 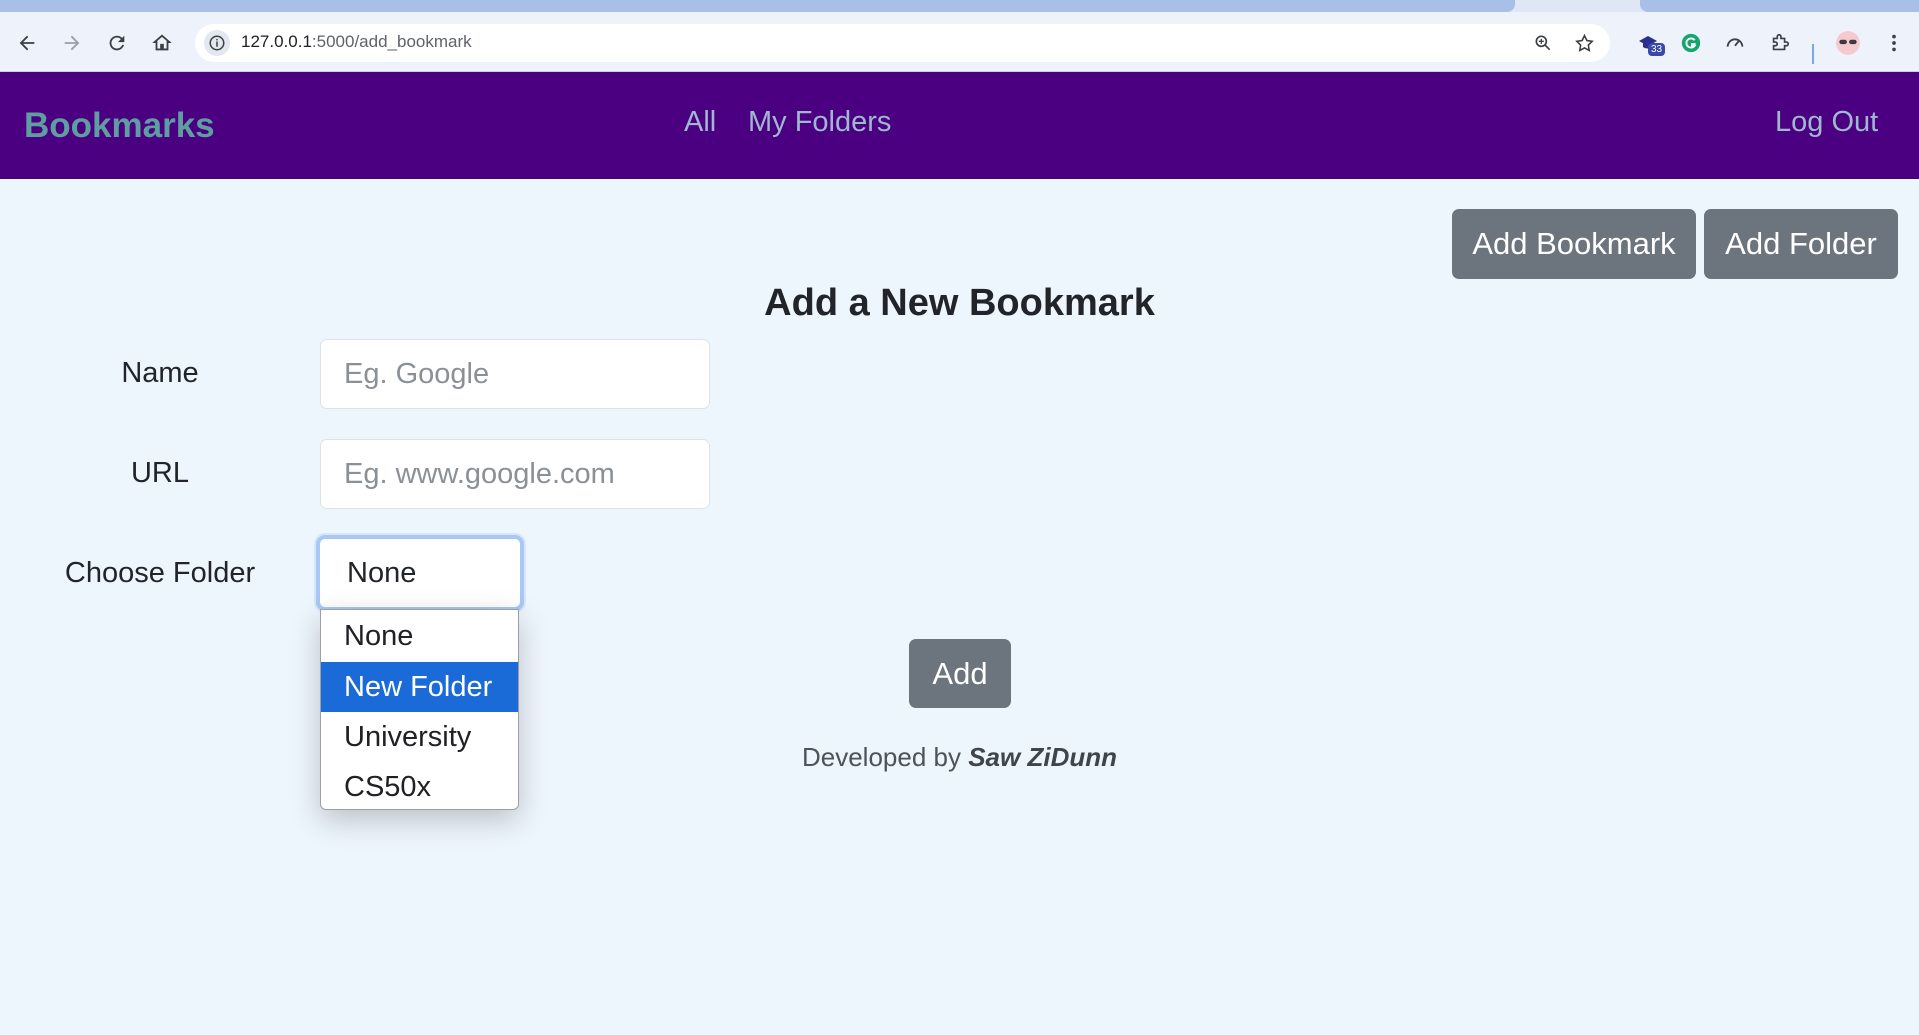 I want to click on brand-logo: Bookmarks, so click(x=119, y=126).